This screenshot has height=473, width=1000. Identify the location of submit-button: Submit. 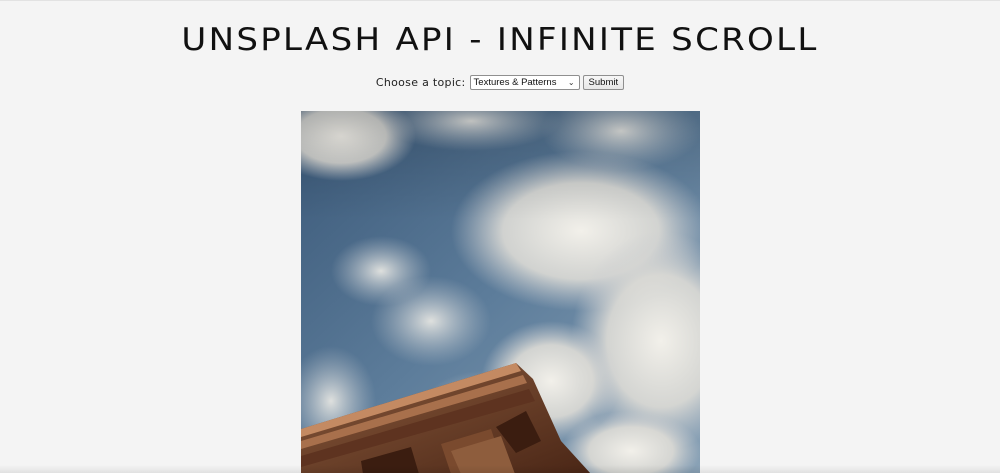
(603, 82).